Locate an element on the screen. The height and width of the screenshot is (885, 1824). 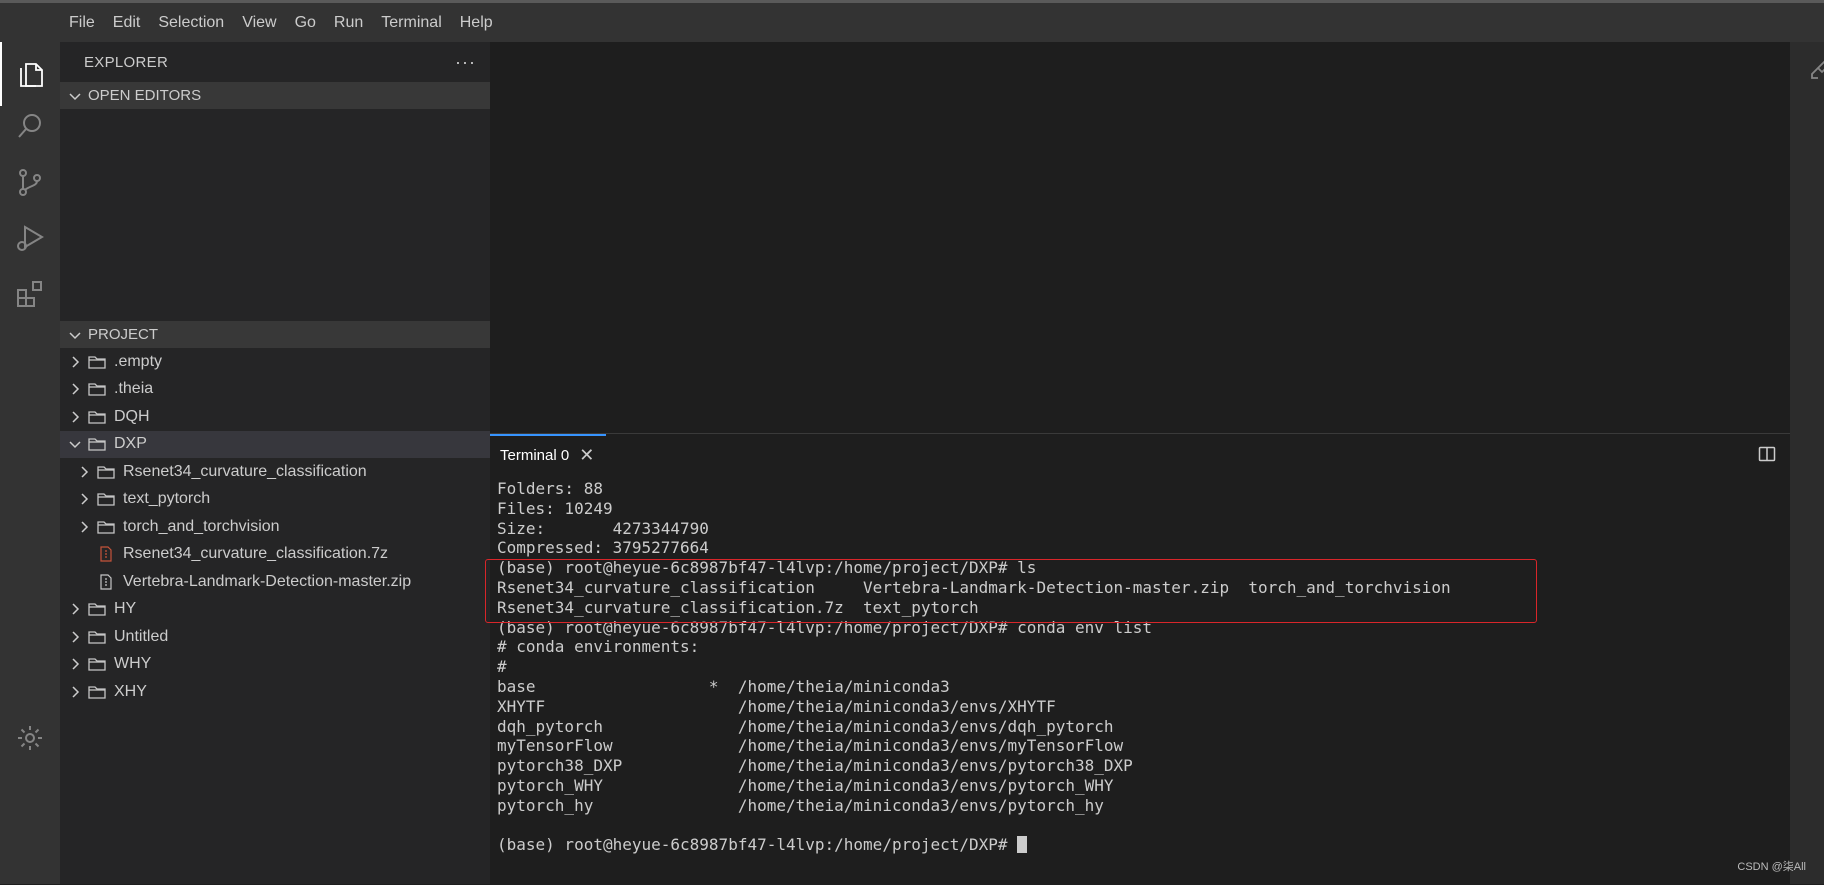
tab-terminal-0: Terminal 0 ✕ is located at coordinates (548, 454).